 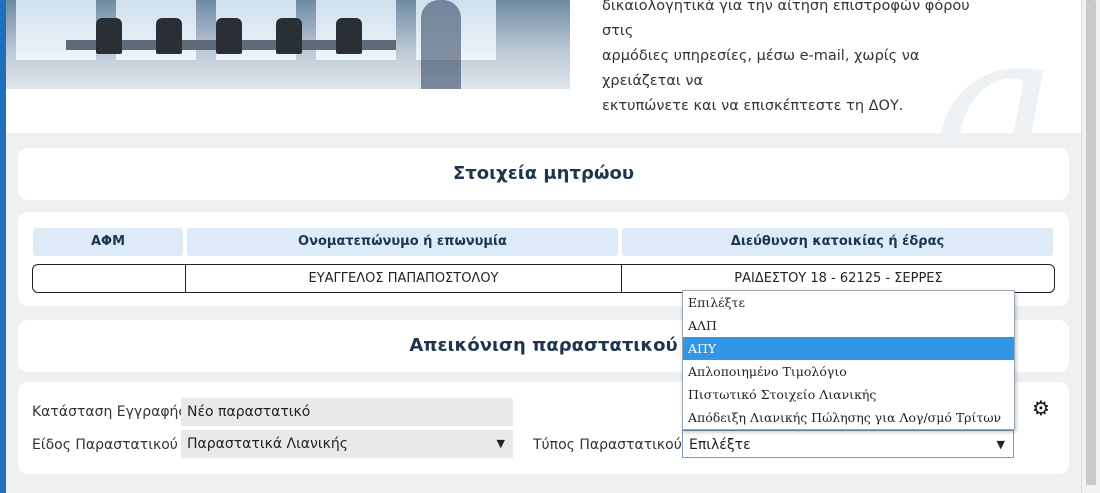 What do you see at coordinates (838, 278) in the screenshot?
I see `cell-address: ΡΑΙΔΕΣΤΟΥ 18 - 62125 - ΣΕΡΡΕΣ` at bounding box center [838, 278].